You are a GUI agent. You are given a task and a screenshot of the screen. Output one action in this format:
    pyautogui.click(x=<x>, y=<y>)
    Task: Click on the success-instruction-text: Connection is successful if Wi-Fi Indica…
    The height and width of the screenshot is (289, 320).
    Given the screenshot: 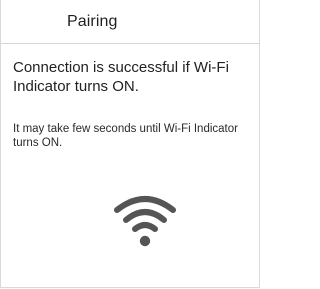 What is the action you would take?
    pyautogui.click(x=121, y=77)
    